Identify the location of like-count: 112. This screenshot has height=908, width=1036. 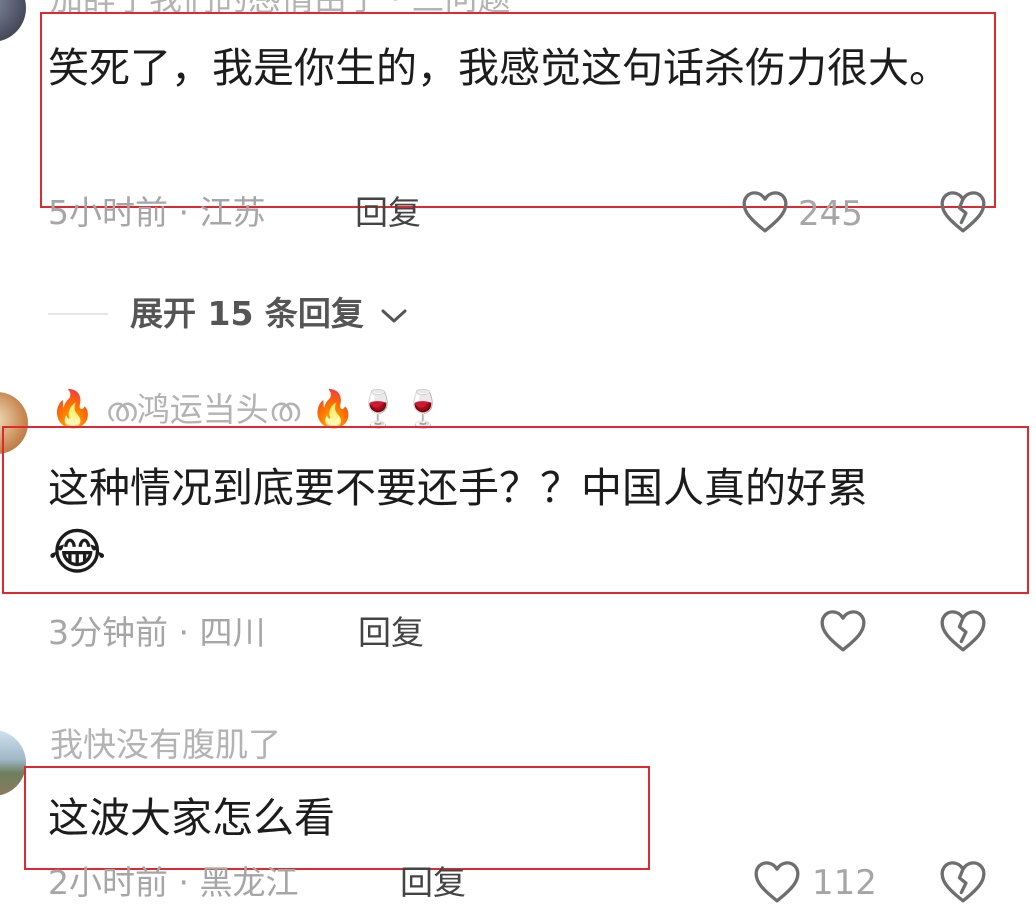
(844, 883).